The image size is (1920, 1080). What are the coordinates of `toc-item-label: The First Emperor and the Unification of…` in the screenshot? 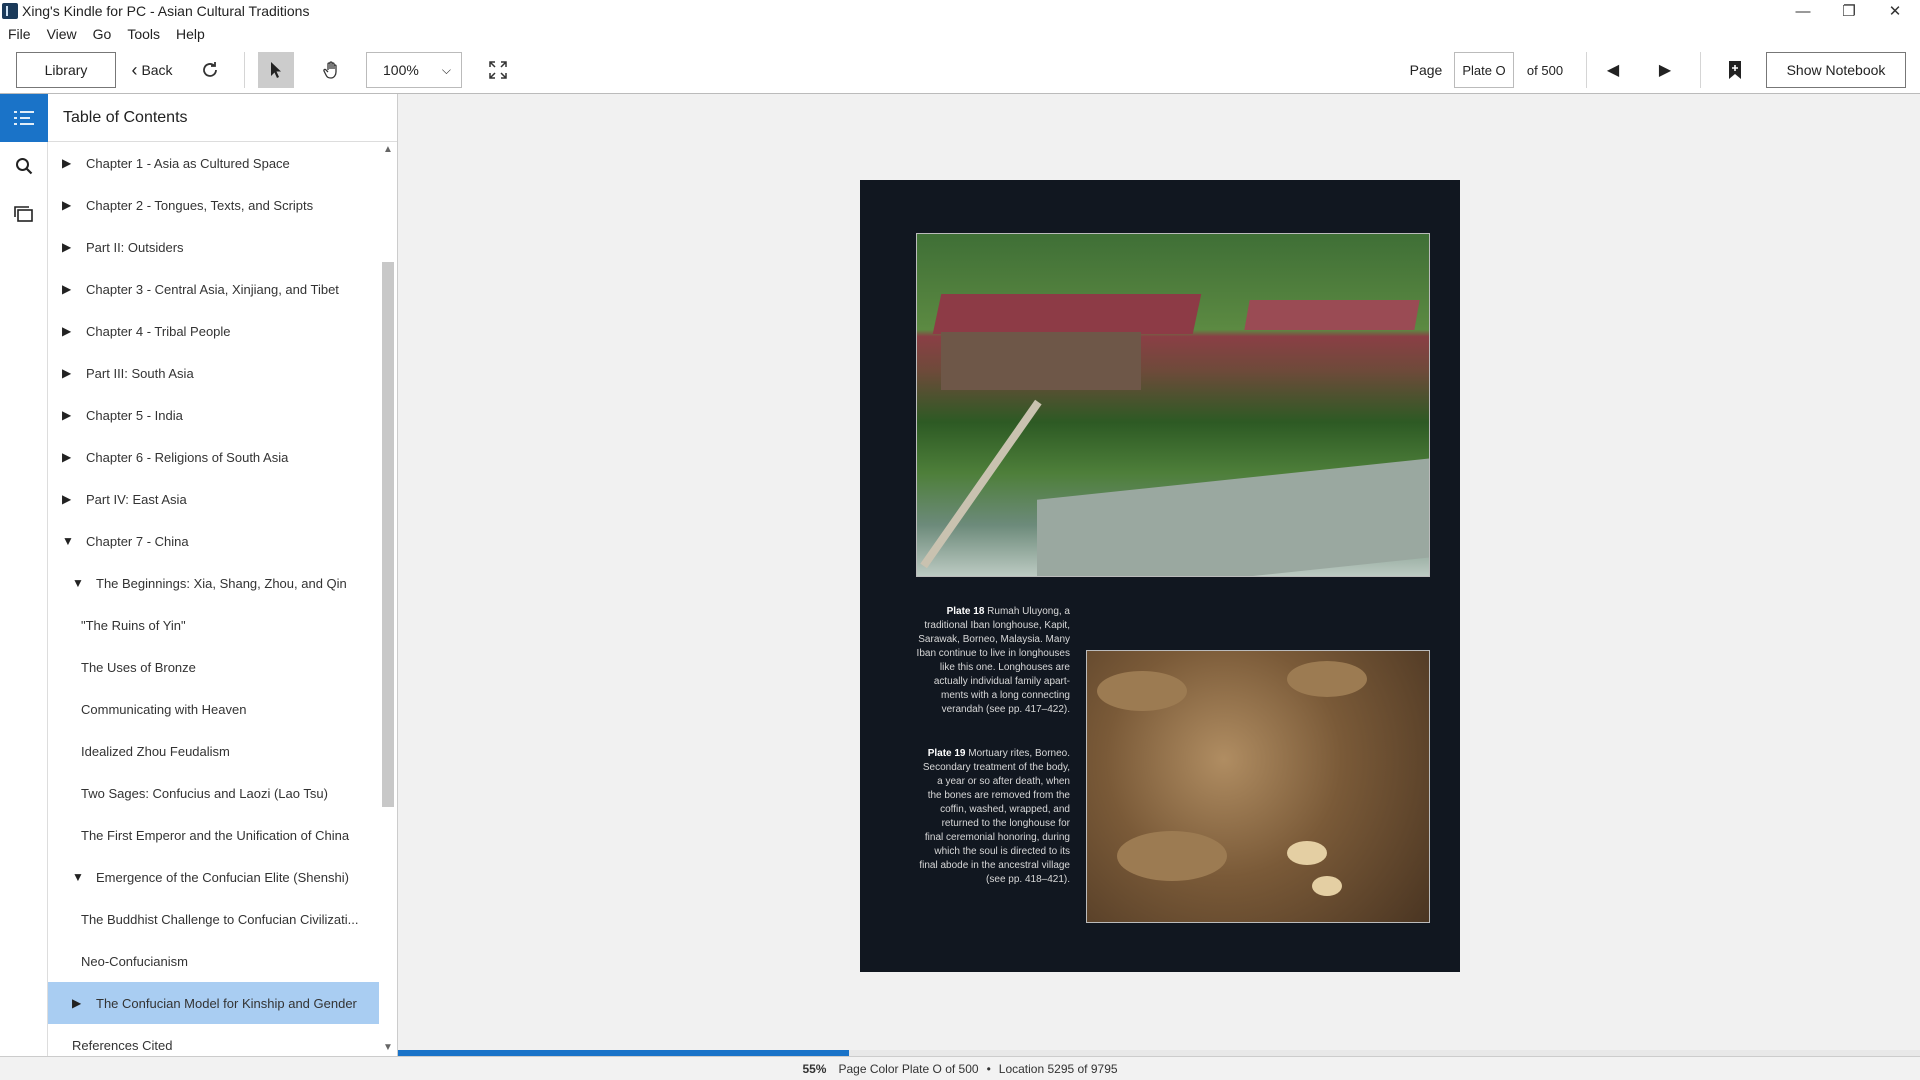 It's located at (215, 835).